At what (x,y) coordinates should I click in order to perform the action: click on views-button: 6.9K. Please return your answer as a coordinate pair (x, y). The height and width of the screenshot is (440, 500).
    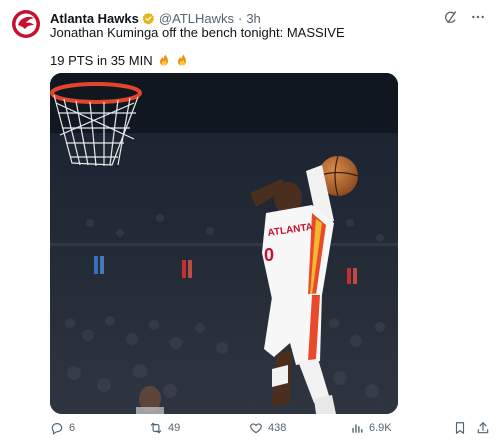
    Looking at the image, I should click on (371, 428).